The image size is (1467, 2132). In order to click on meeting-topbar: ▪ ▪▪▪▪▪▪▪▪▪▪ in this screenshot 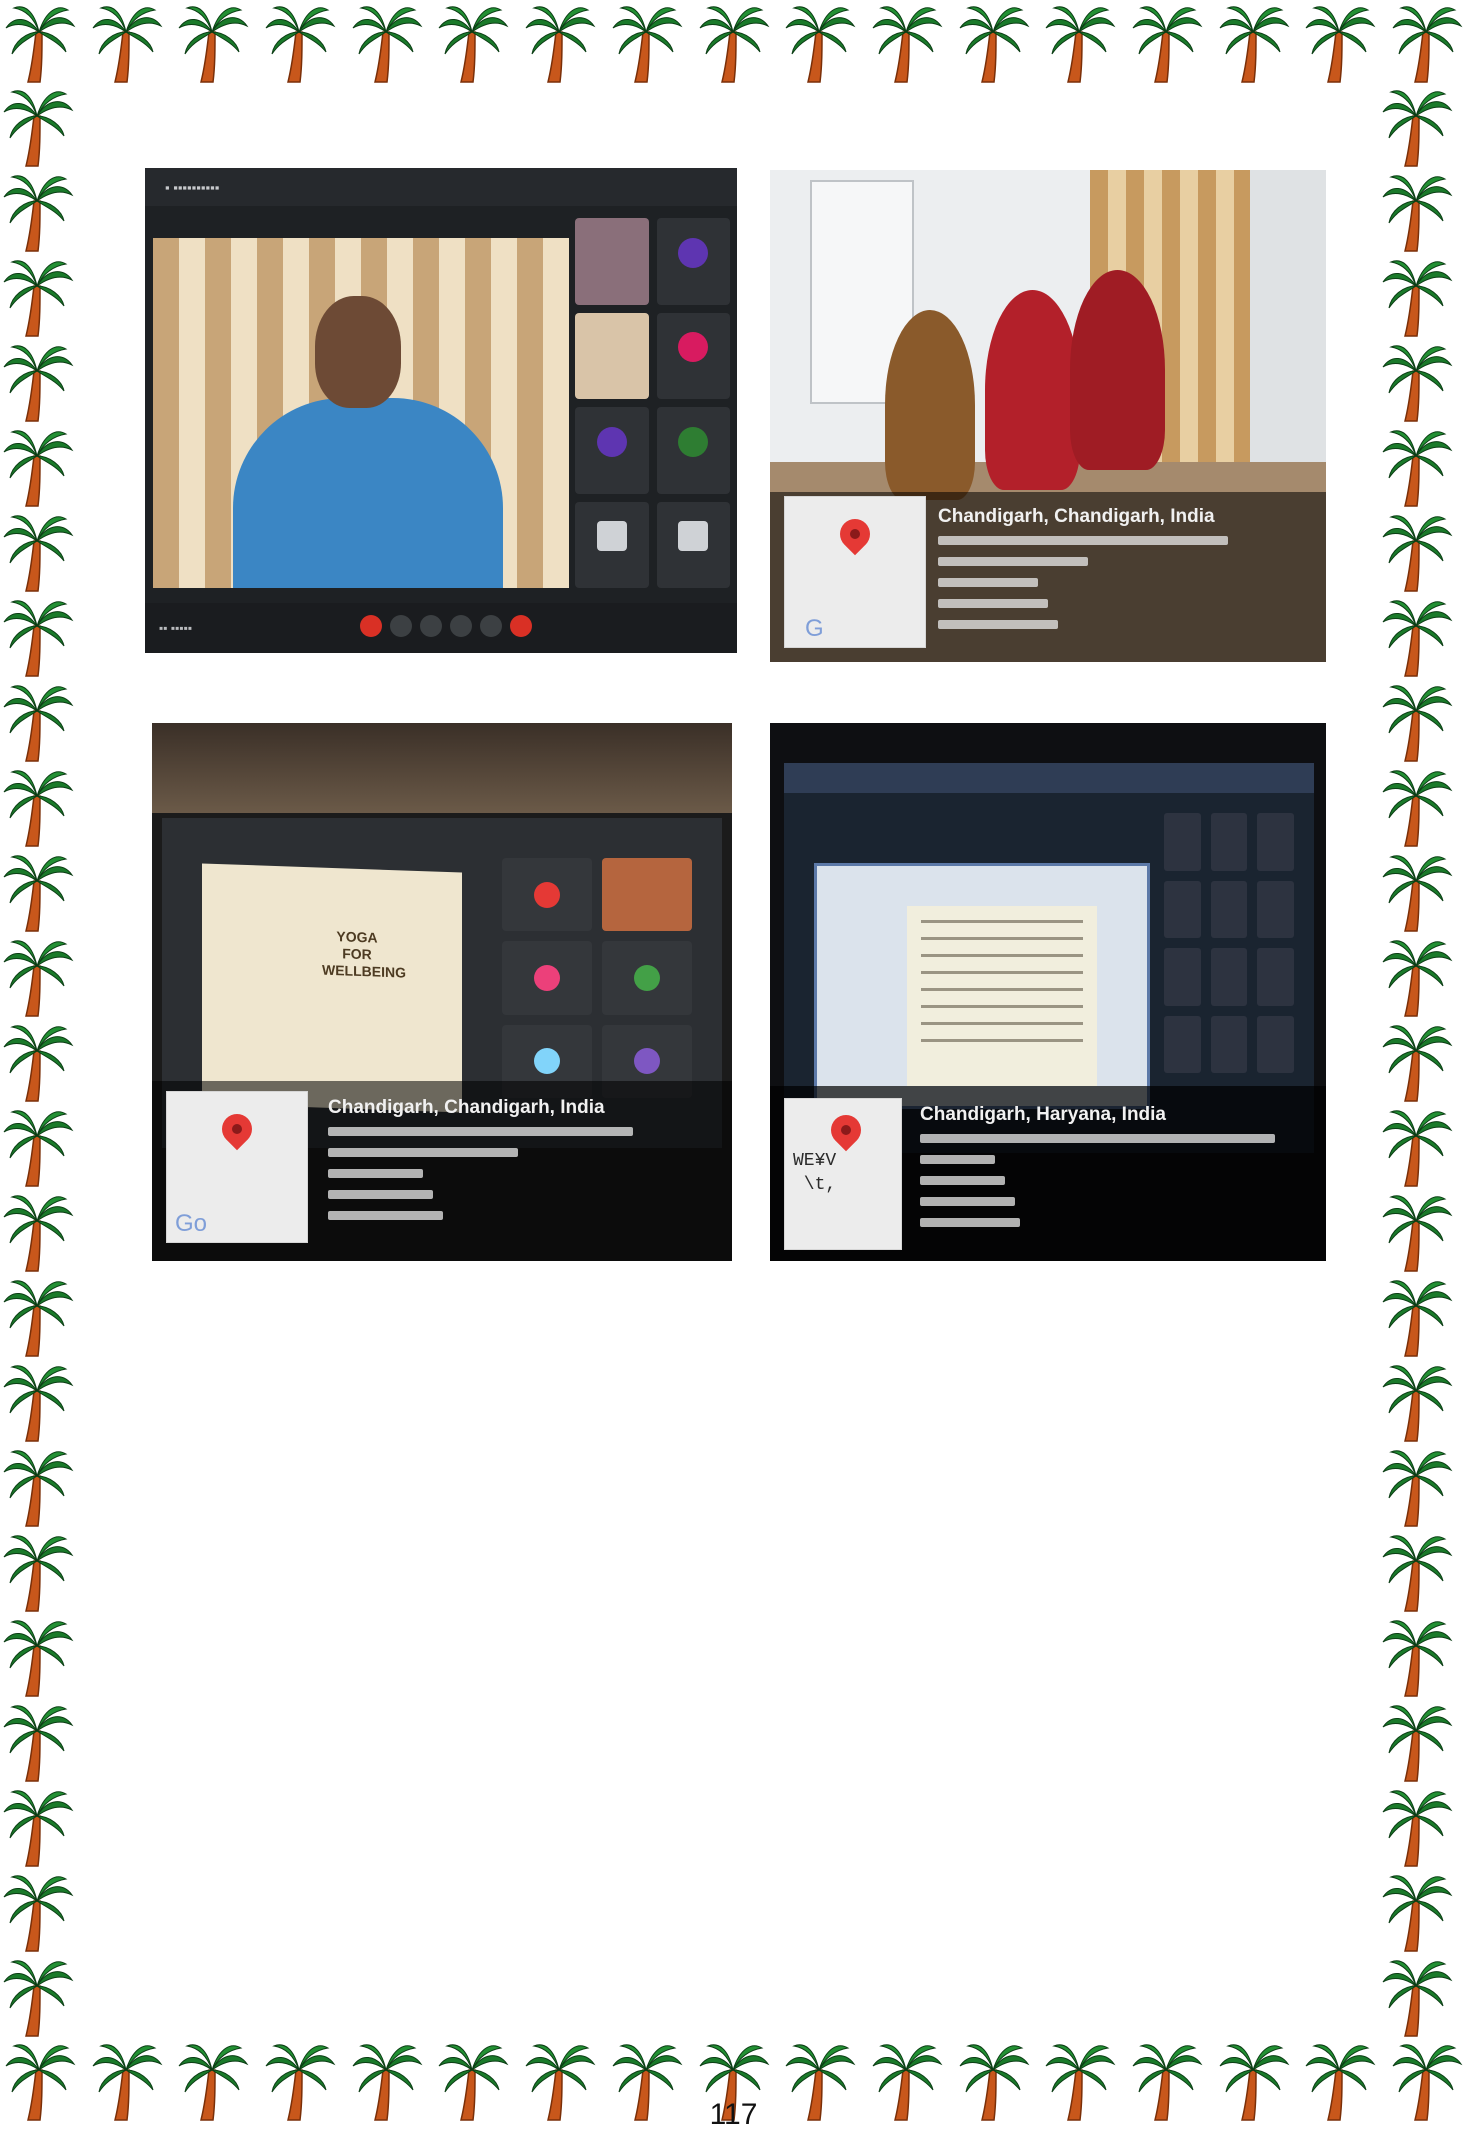, I will do `click(441, 187)`.